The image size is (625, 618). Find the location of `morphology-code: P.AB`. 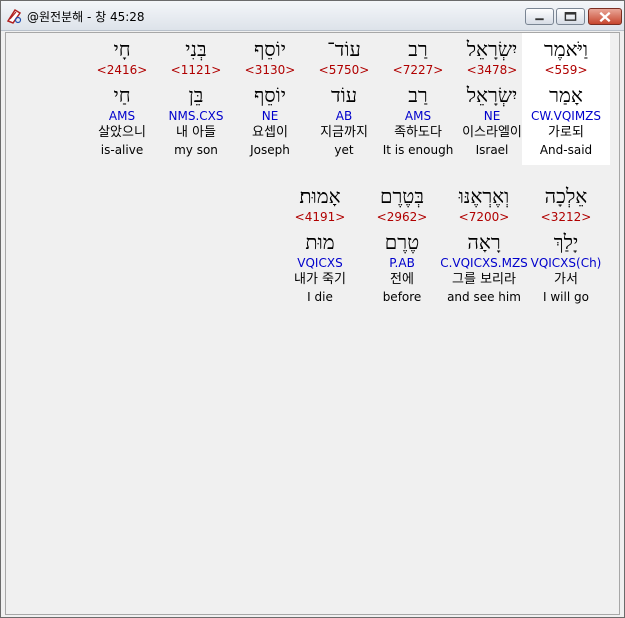

morphology-code: P.AB is located at coordinates (402, 263).